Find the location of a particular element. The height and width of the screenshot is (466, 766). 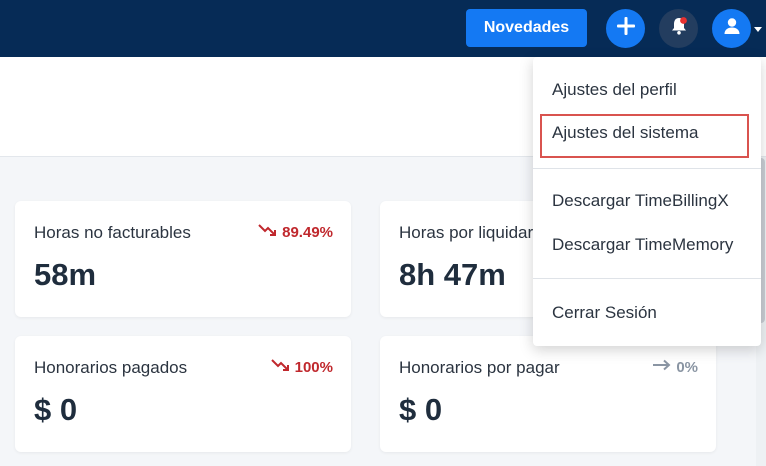

menu-item-logout: Cerrar Sesión is located at coordinates (604, 313).